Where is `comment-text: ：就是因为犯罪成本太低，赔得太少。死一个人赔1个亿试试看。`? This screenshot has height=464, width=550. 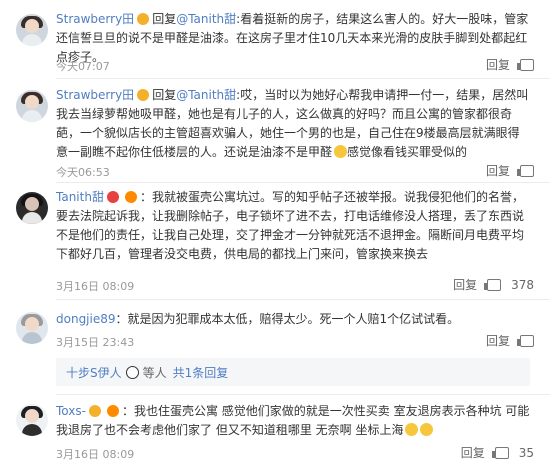 comment-text: ：就是因为犯罪成本太低，赔得太少。死一个人赔1个亿试试看。 is located at coordinates (287, 319).